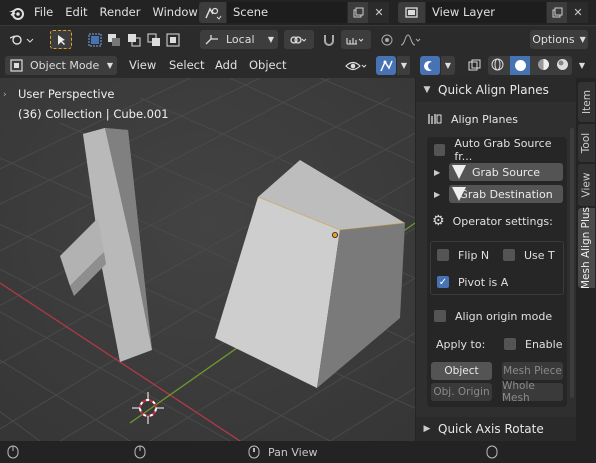 The image size is (596, 463). I want to click on mode-dropdown: Object Mode ▼, so click(61, 65).